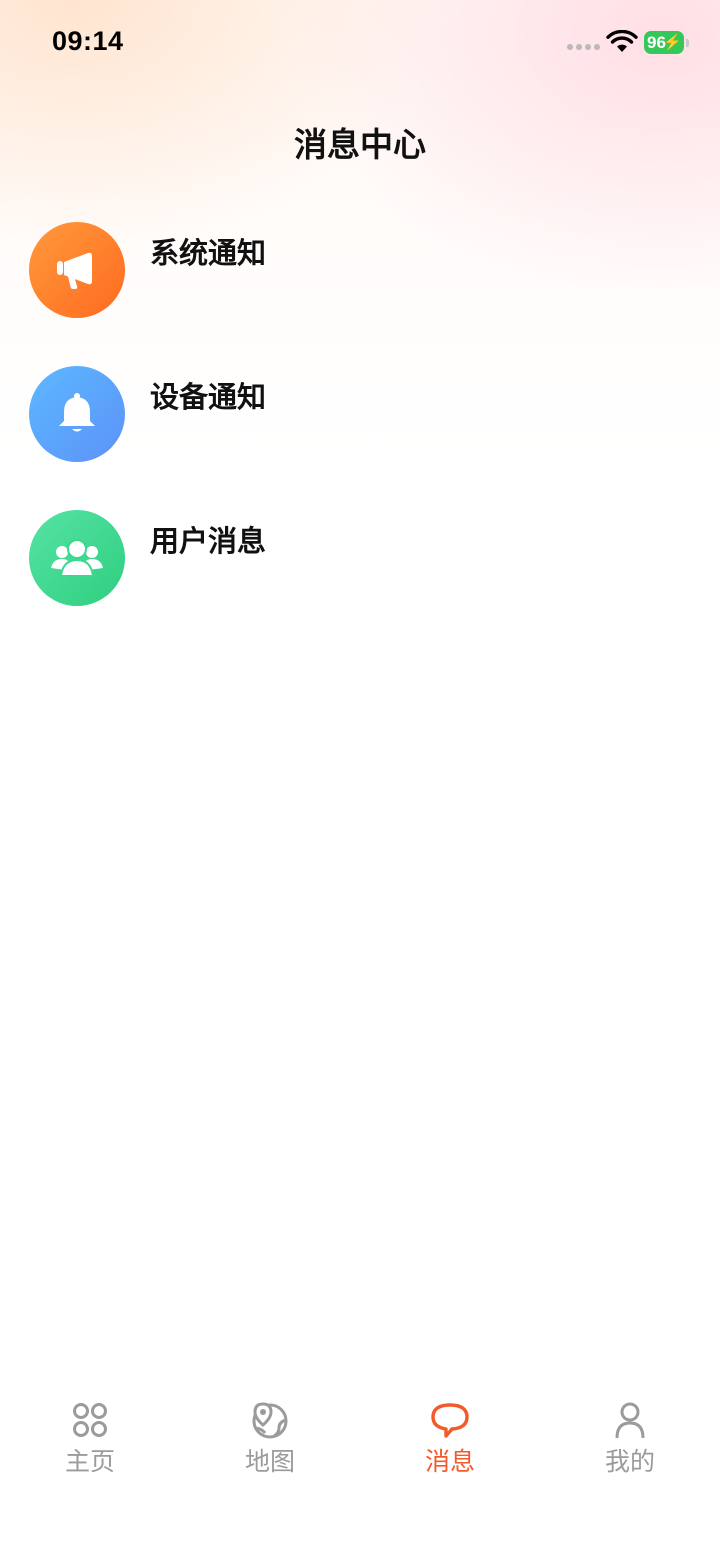 Image resolution: width=720 pixels, height=1558 pixels. I want to click on map-icon, so click(270, 1420).